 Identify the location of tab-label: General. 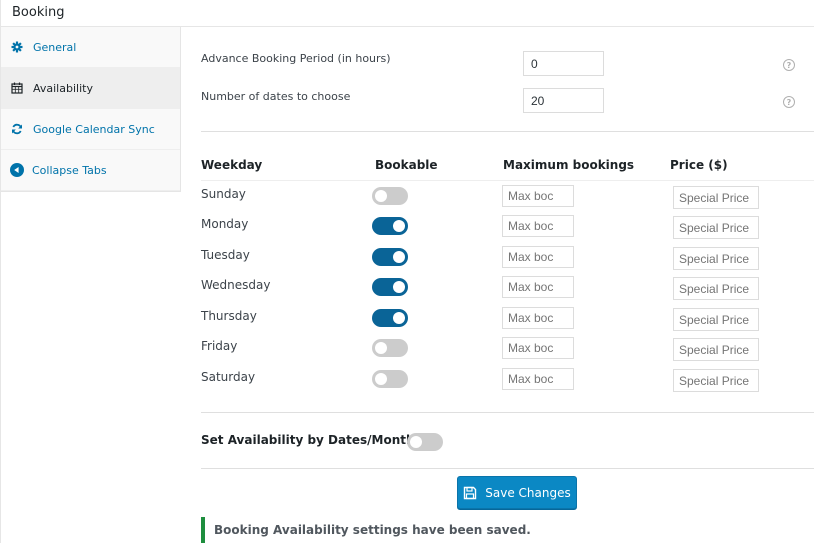
(55, 47).